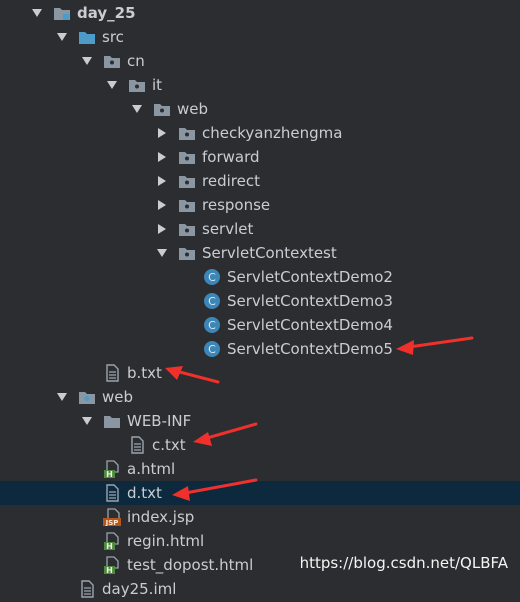  Describe the element at coordinates (260, 421) in the screenshot. I see `tree-item-web-inf: WEB-INF` at that location.